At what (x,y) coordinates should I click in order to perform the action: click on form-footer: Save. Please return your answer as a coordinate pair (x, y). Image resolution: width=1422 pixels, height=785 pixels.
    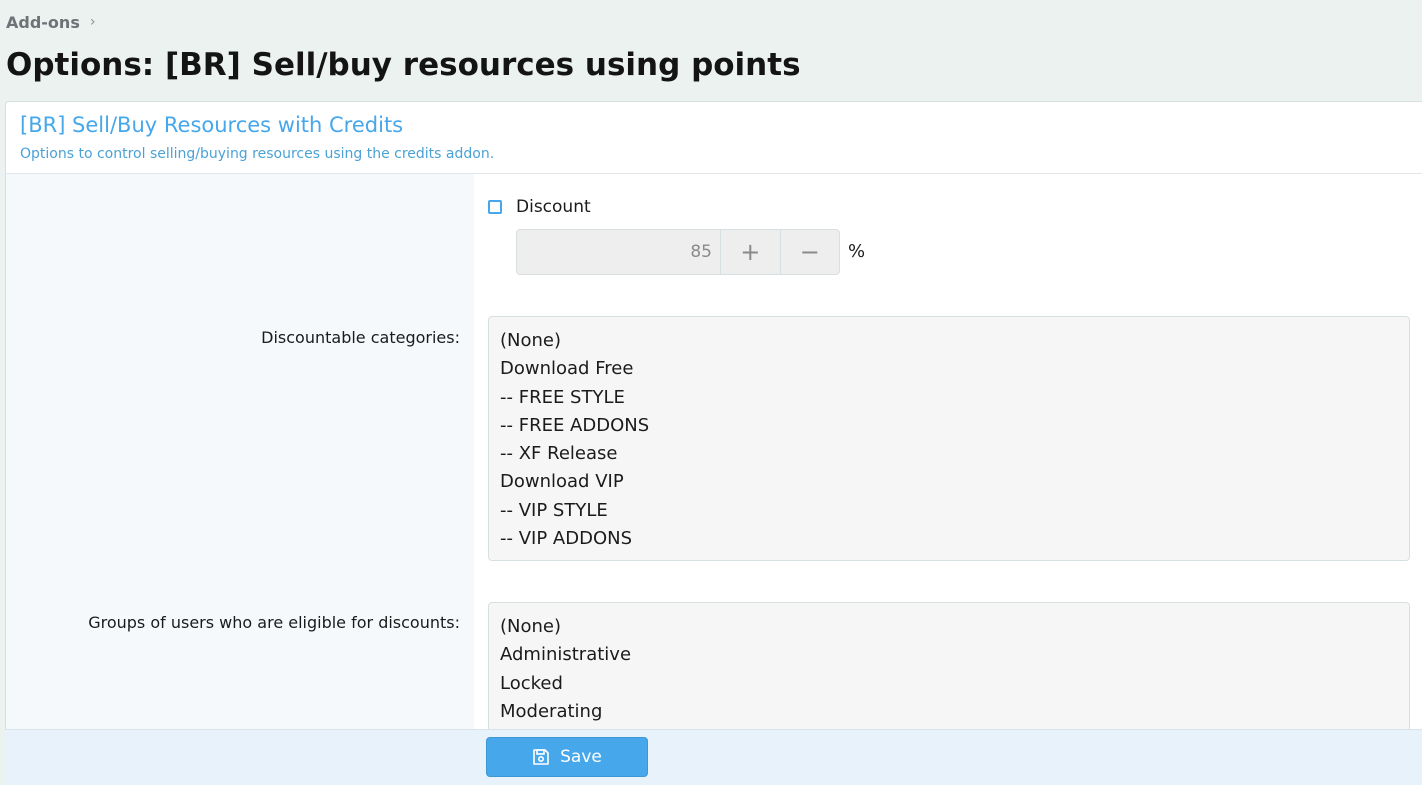
    Looking at the image, I should click on (713, 757).